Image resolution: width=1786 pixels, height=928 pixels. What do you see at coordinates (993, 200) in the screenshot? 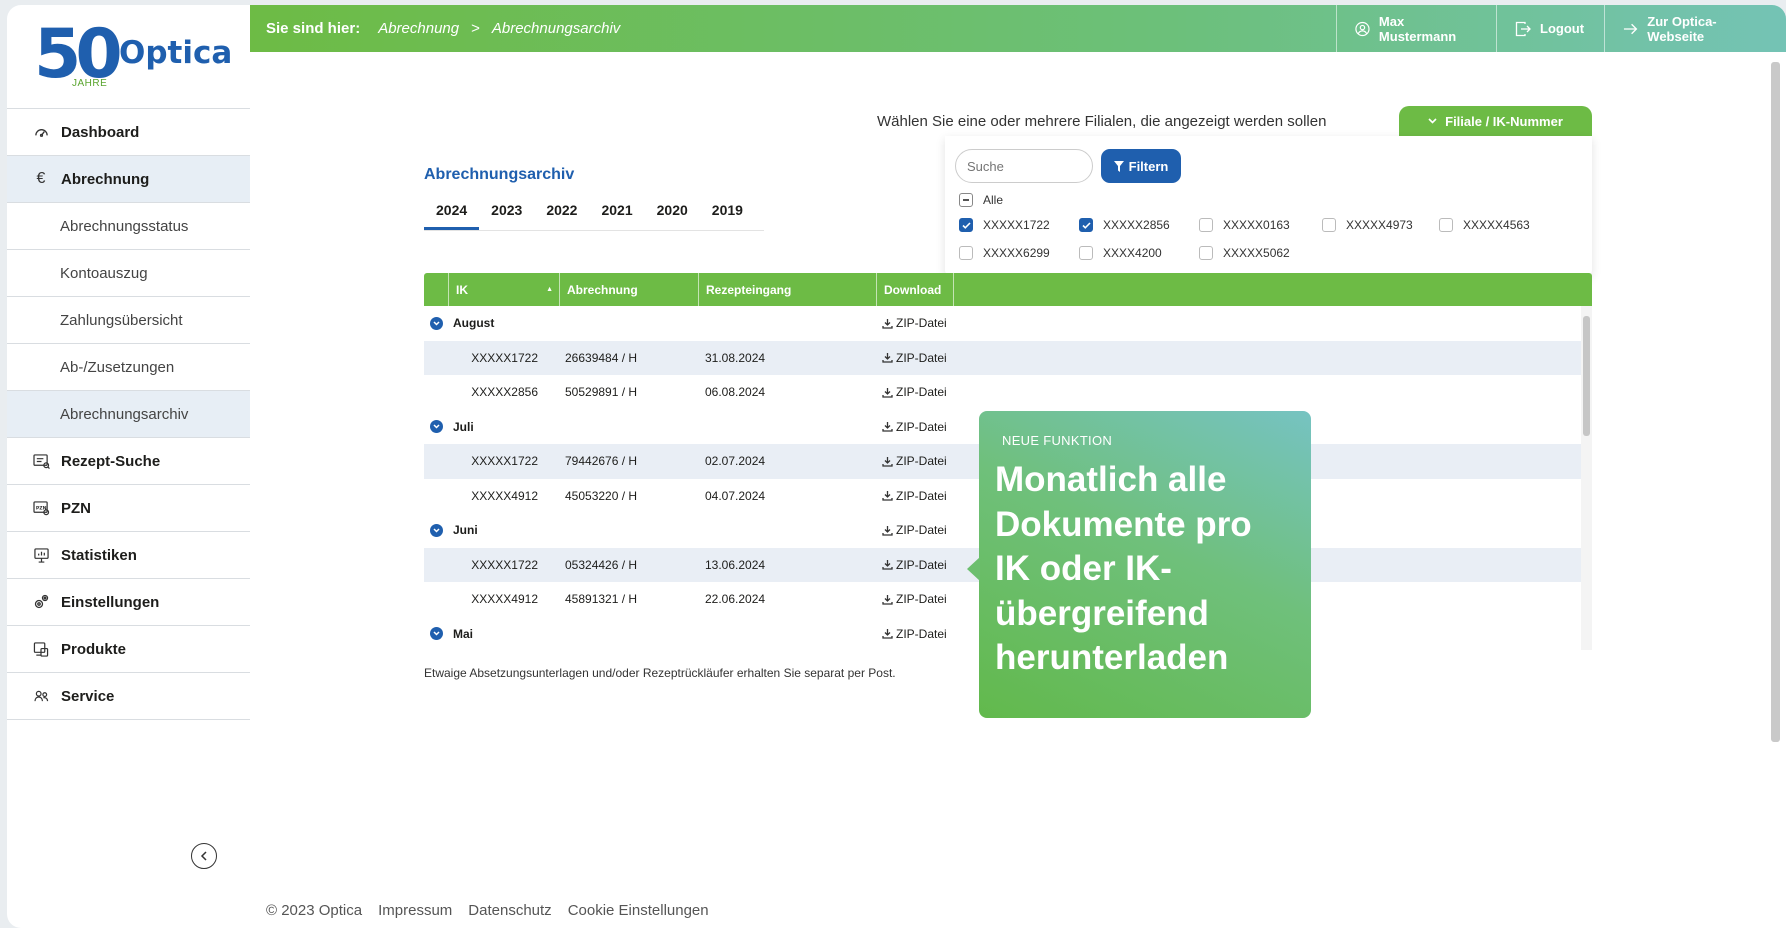
I see `checkbox-label: Alle` at bounding box center [993, 200].